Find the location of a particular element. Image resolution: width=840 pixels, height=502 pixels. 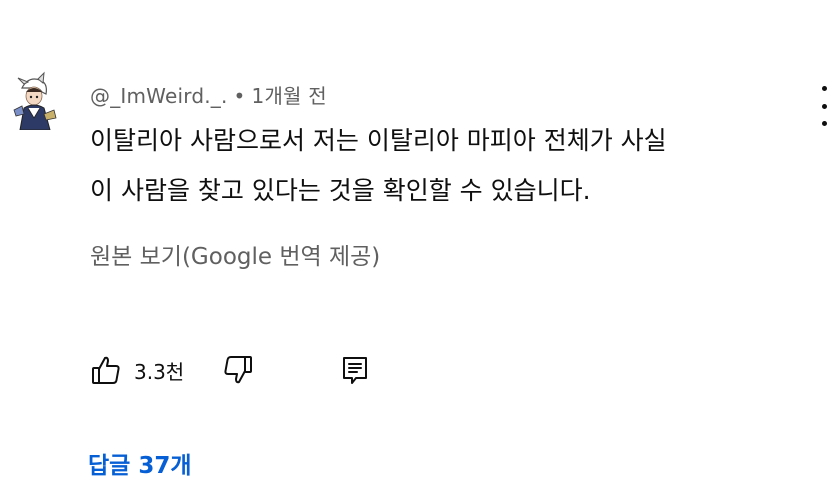

comment-text-line: 이탈리아 사람으로서 저는 이탈리아 마피아 전체가 사실 is located at coordinates (378, 140).